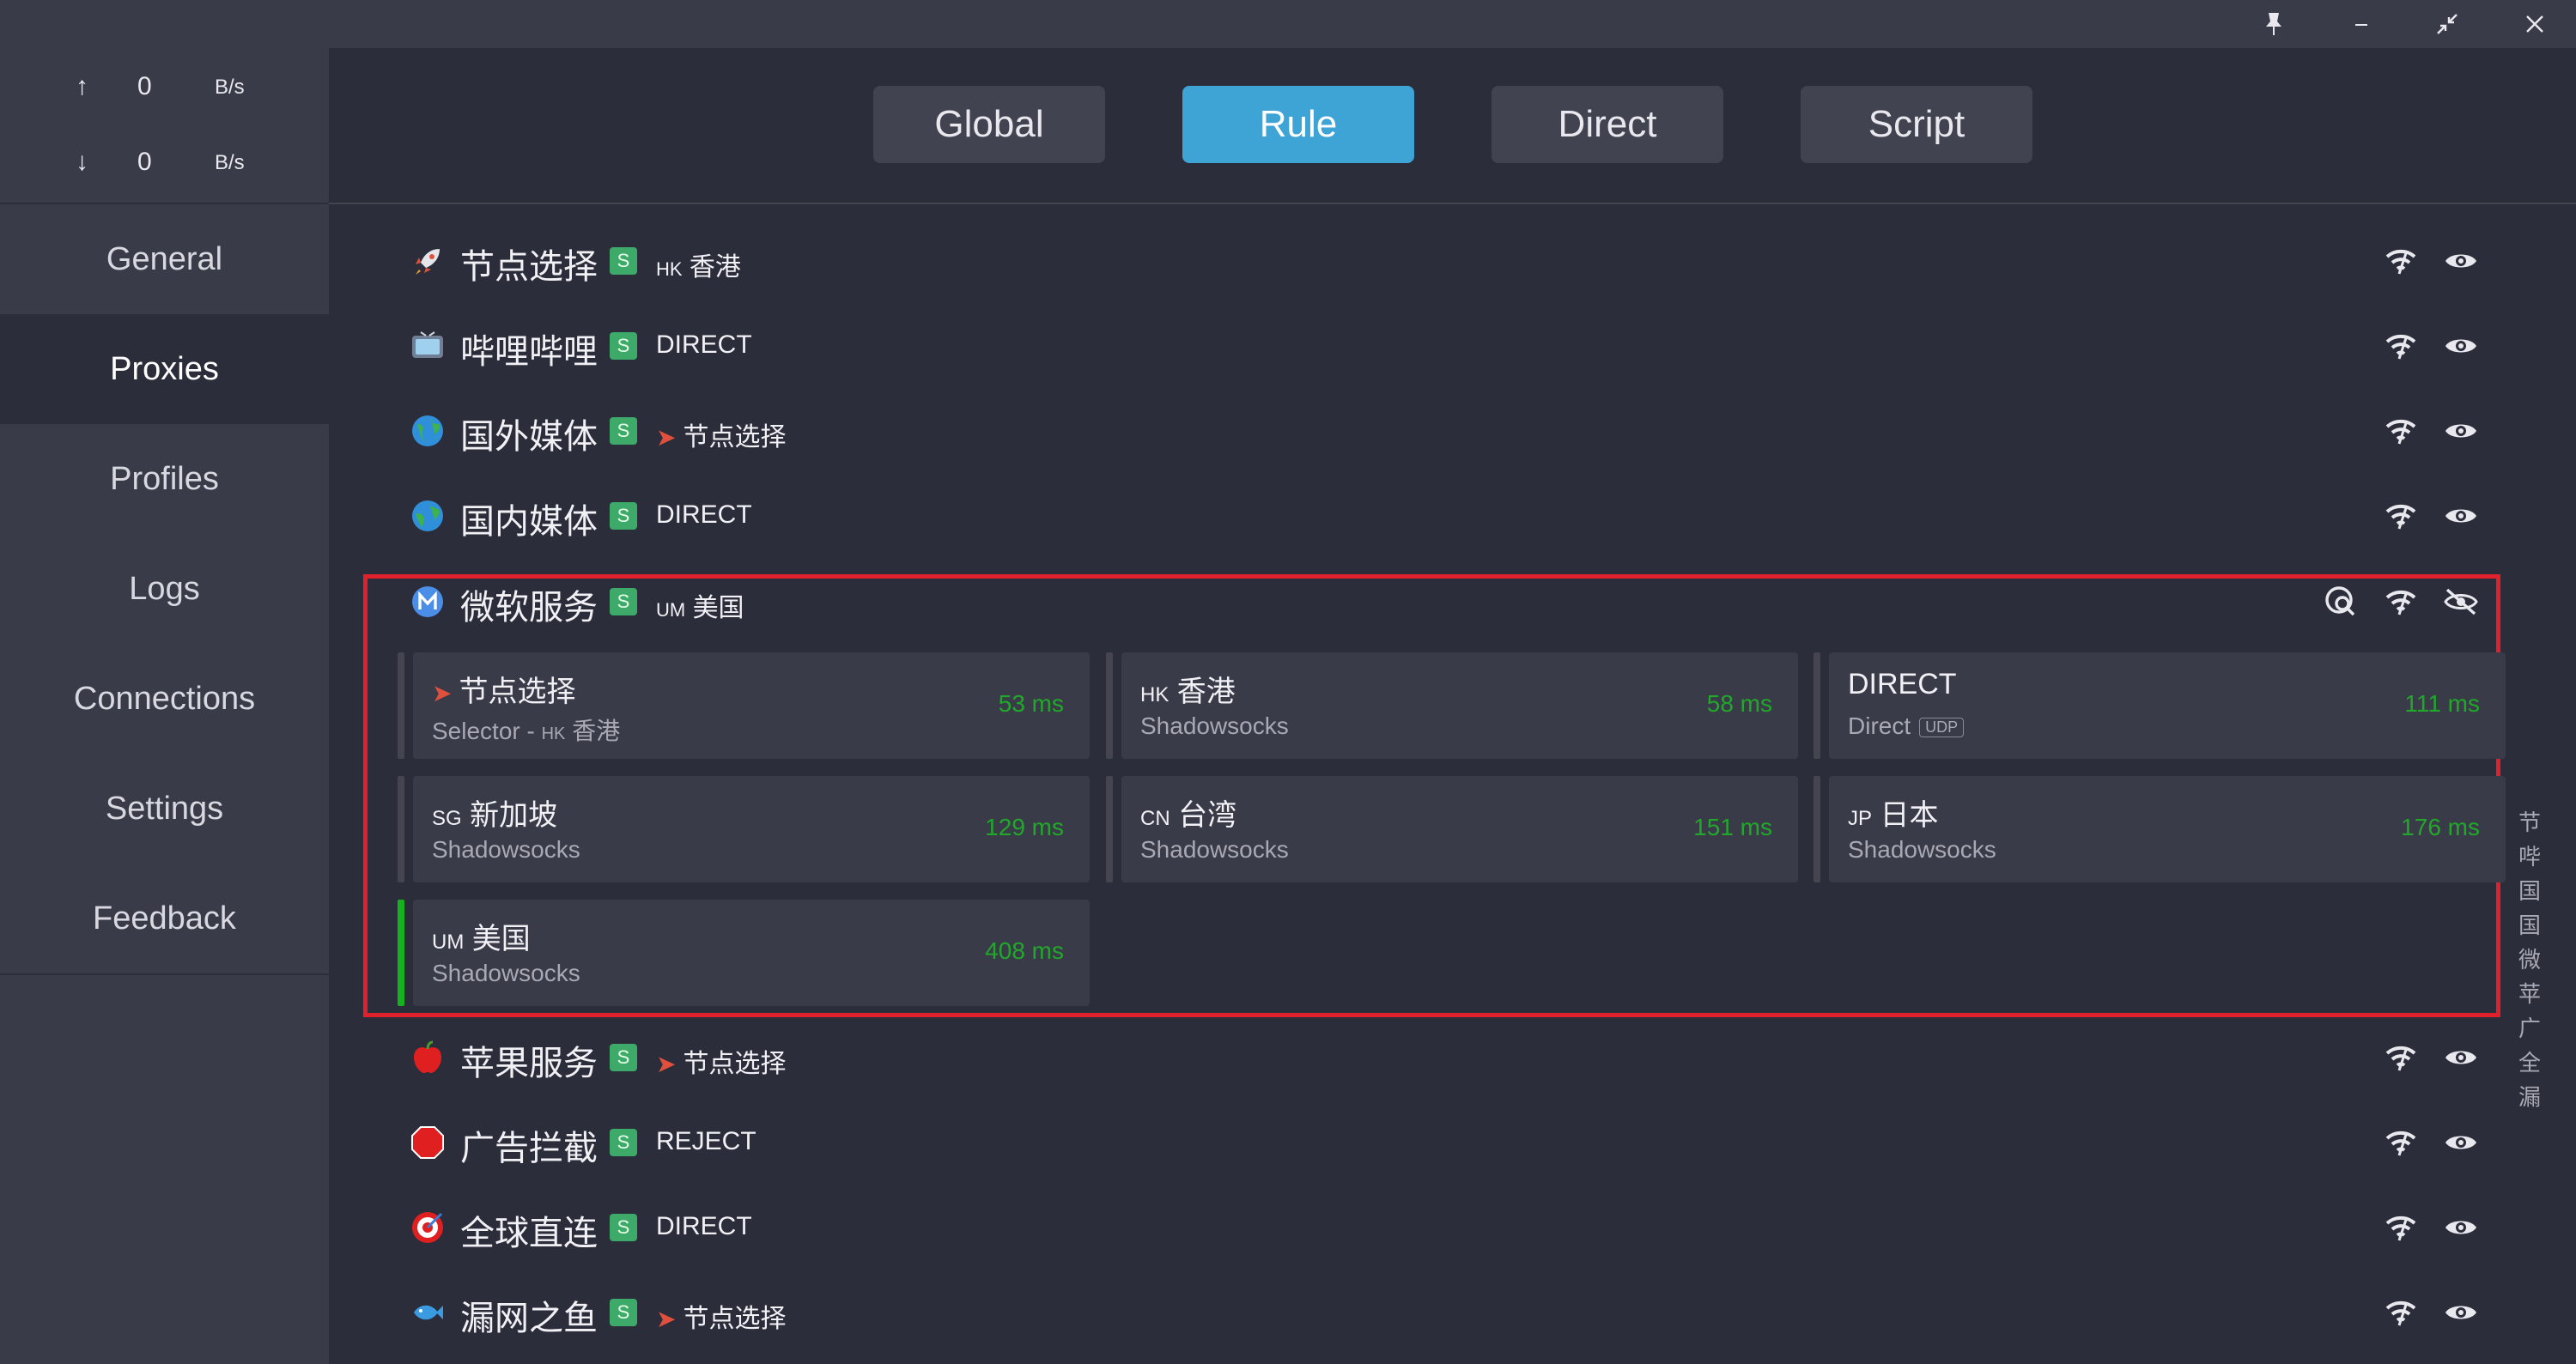 The height and width of the screenshot is (1364, 2576). I want to click on mode-direct-button: Direct, so click(1608, 125).